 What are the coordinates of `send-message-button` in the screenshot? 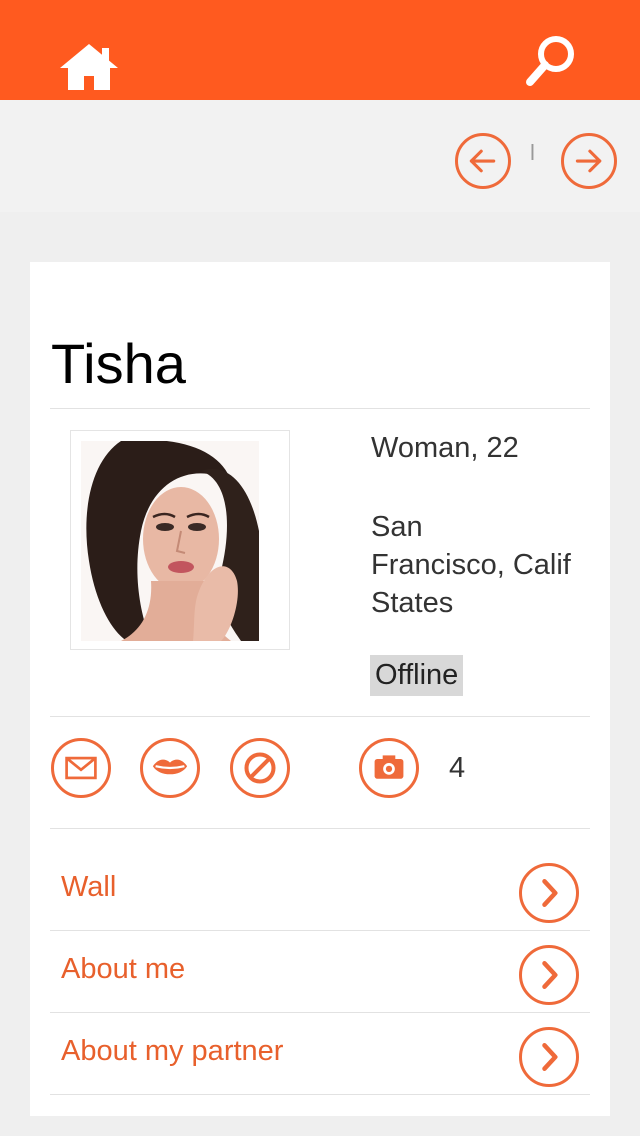 It's located at (81, 768).